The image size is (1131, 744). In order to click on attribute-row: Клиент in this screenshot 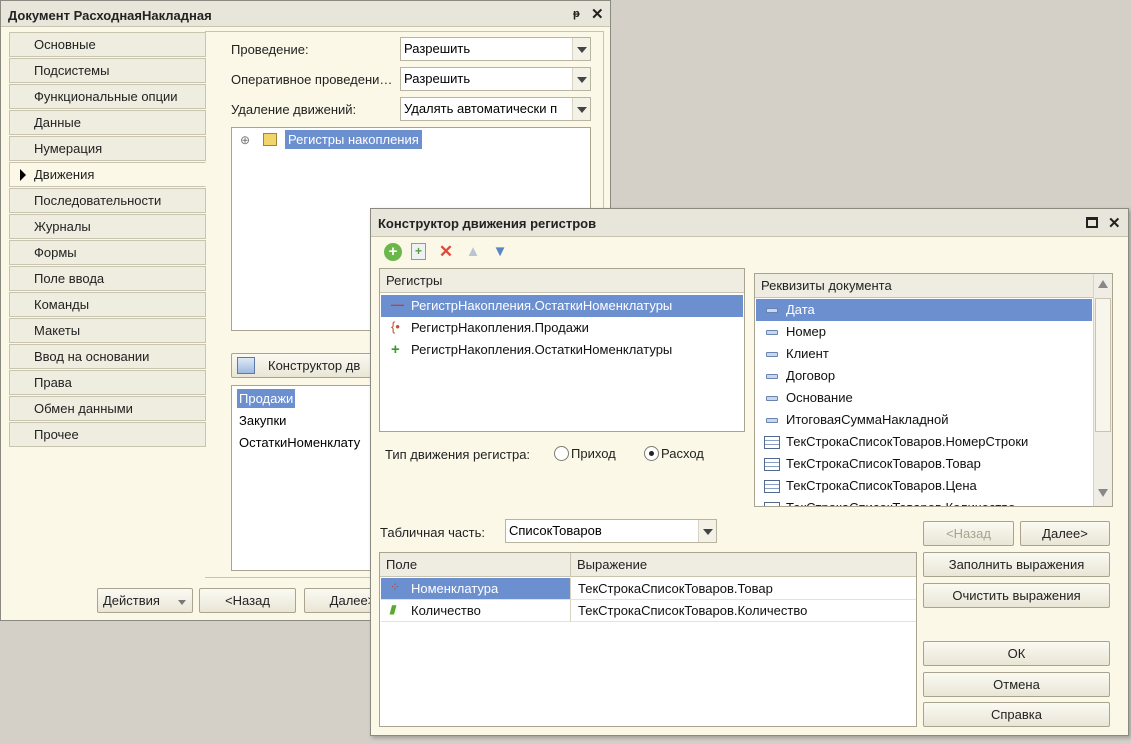, I will do `click(924, 354)`.